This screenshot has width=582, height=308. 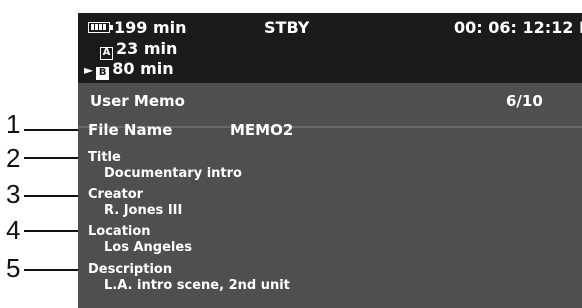 I want to click on slot-b-time: 80 min, so click(x=143, y=68).